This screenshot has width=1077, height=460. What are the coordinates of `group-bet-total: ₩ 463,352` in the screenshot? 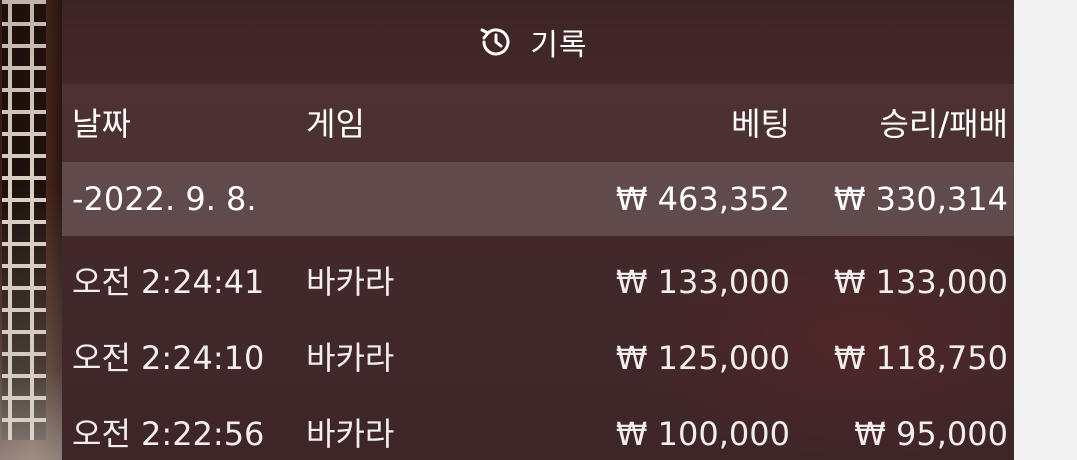 It's located at (702, 199).